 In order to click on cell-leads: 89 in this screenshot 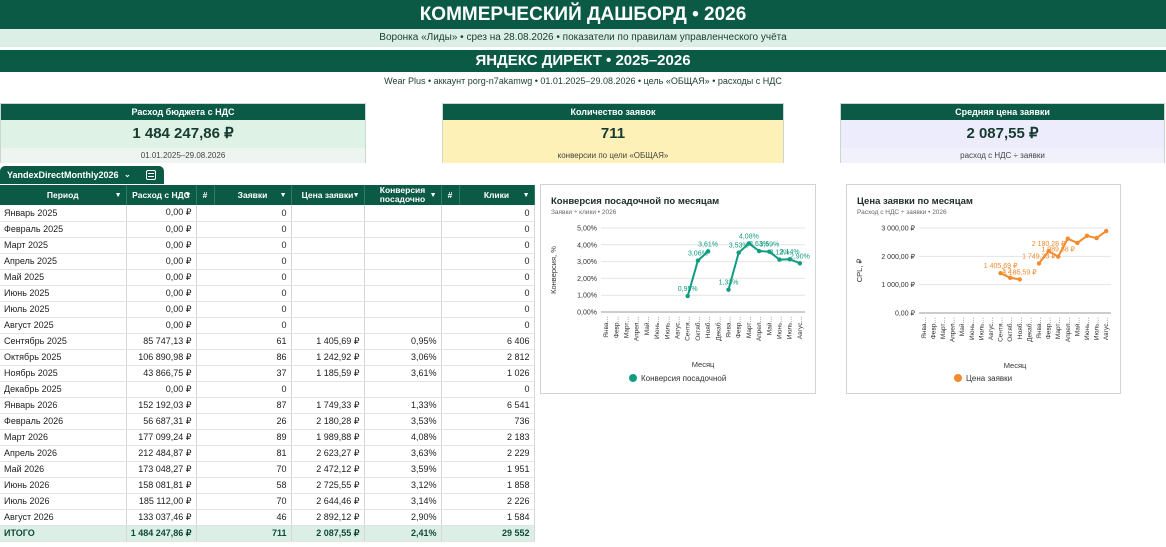, I will do `click(253, 437)`.